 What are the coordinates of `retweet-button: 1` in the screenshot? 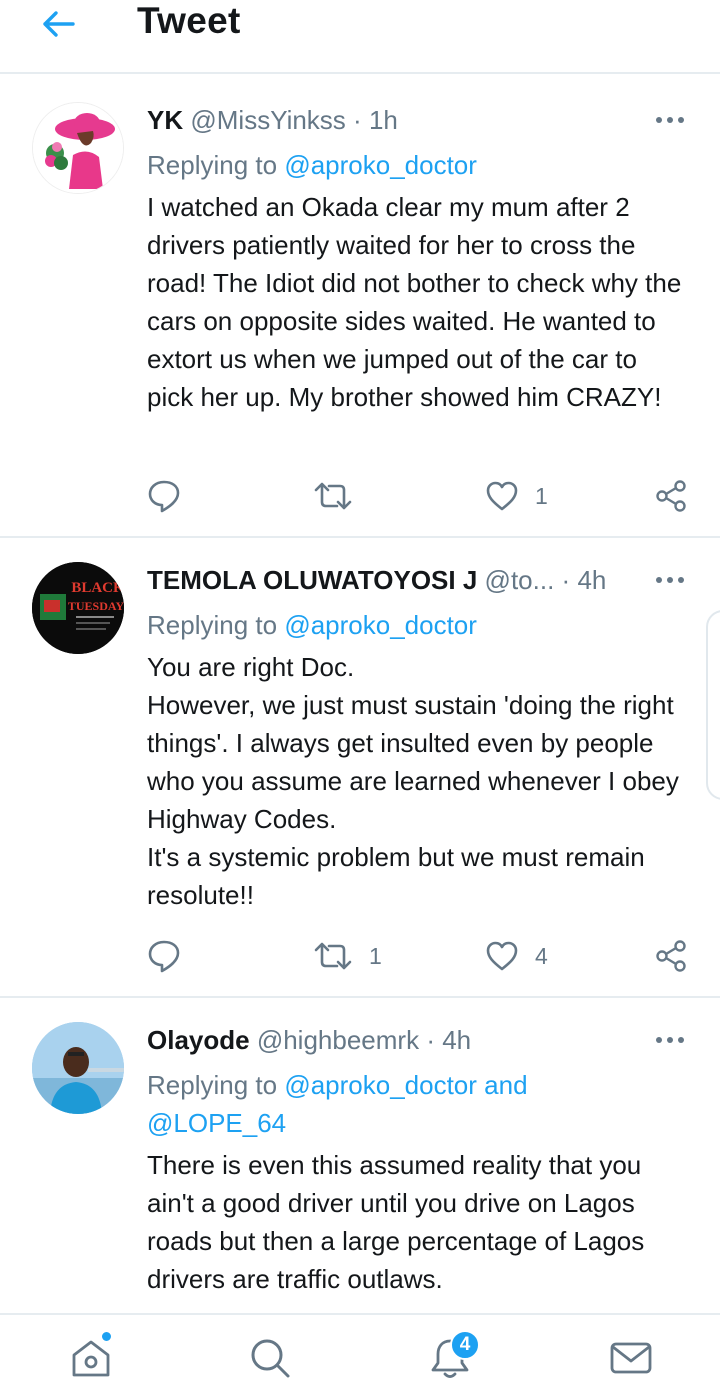 It's located at (347, 956).